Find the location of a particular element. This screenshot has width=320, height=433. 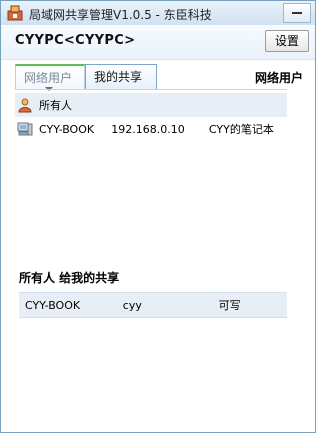

share-table: CYY-BOOK cyy 可写 is located at coordinates (153, 305).